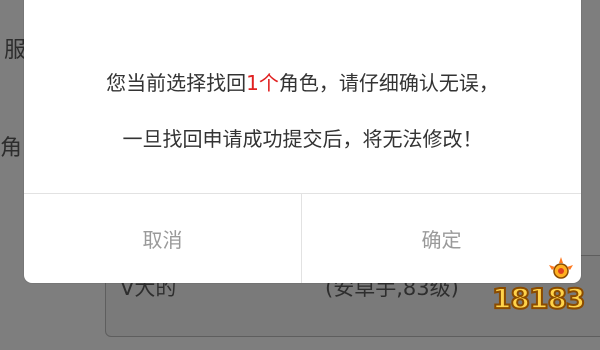 The image size is (600, 350). Describe the element at coordinates (176, 83) in the screenshot. I see `message-line1-prefix: 您当前选择找回` at that location.